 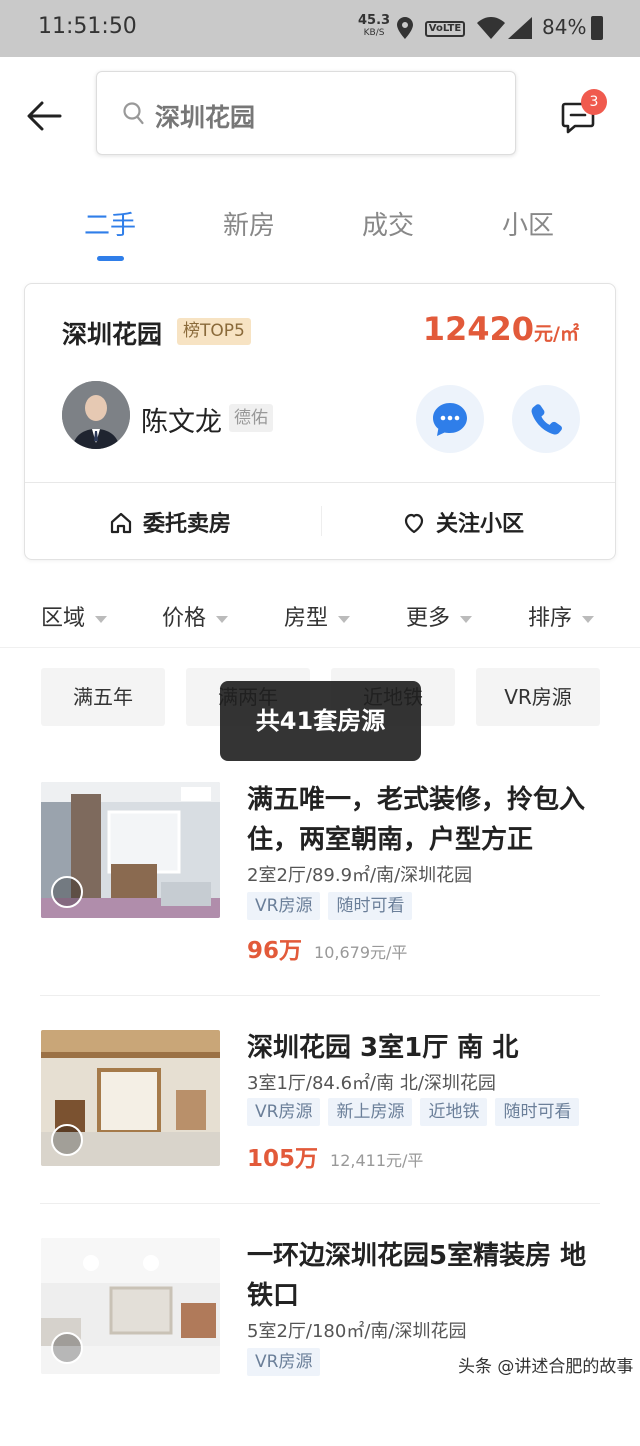 I want to click on network-speed-value: 45.3, so click(x=374, y=20).